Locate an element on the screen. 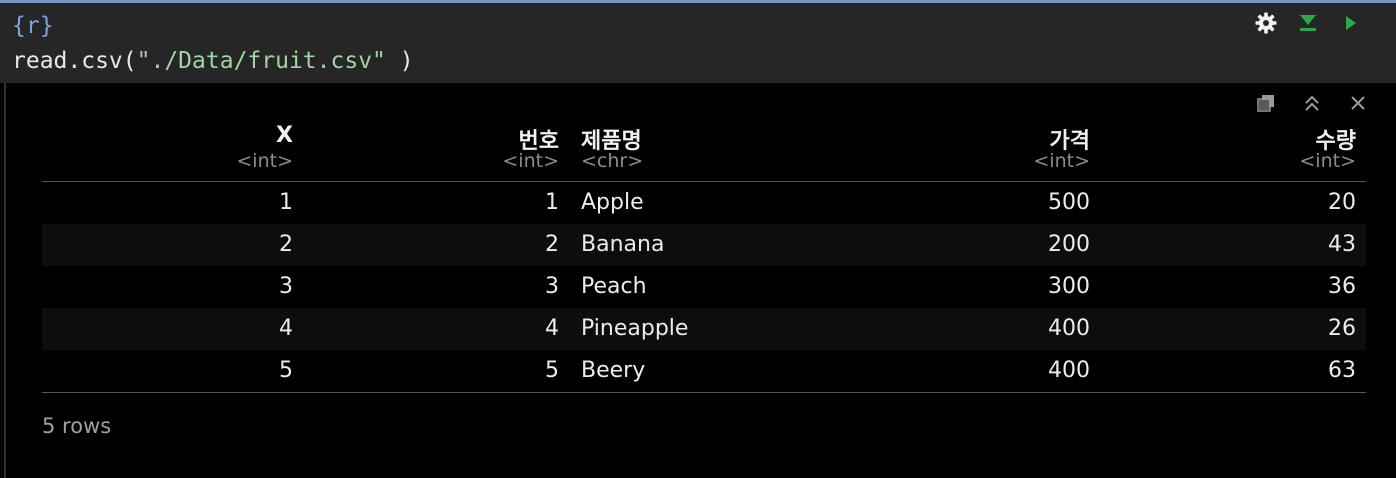 This screenshot has height=478, width=1396. table-cell: 200 is located at coordinates (1069, 244).